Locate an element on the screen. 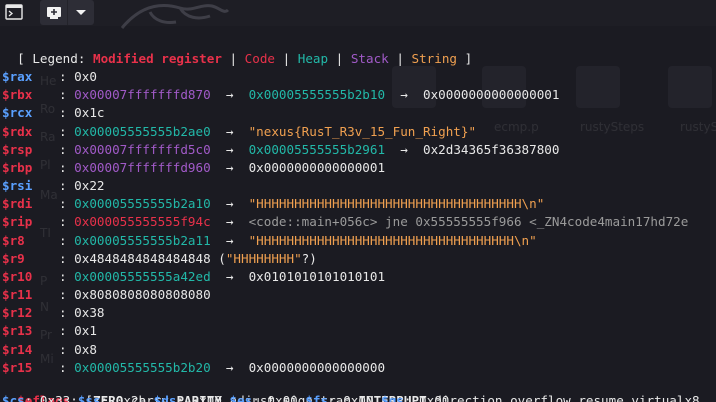  register-name: $r8 is located at coordinates (13, 240).